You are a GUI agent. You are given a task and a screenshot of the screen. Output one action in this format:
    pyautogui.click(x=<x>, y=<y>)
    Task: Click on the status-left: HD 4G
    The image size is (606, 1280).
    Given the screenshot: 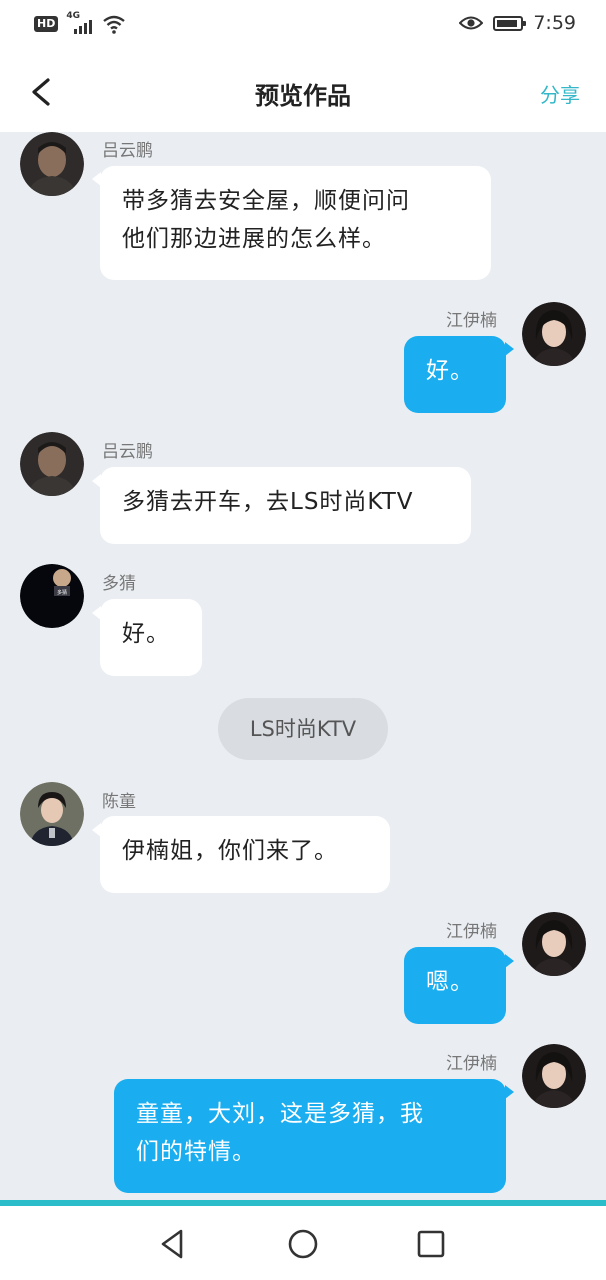 What is the action you would take?
    pyautogui.click(x=80, y=22)
    